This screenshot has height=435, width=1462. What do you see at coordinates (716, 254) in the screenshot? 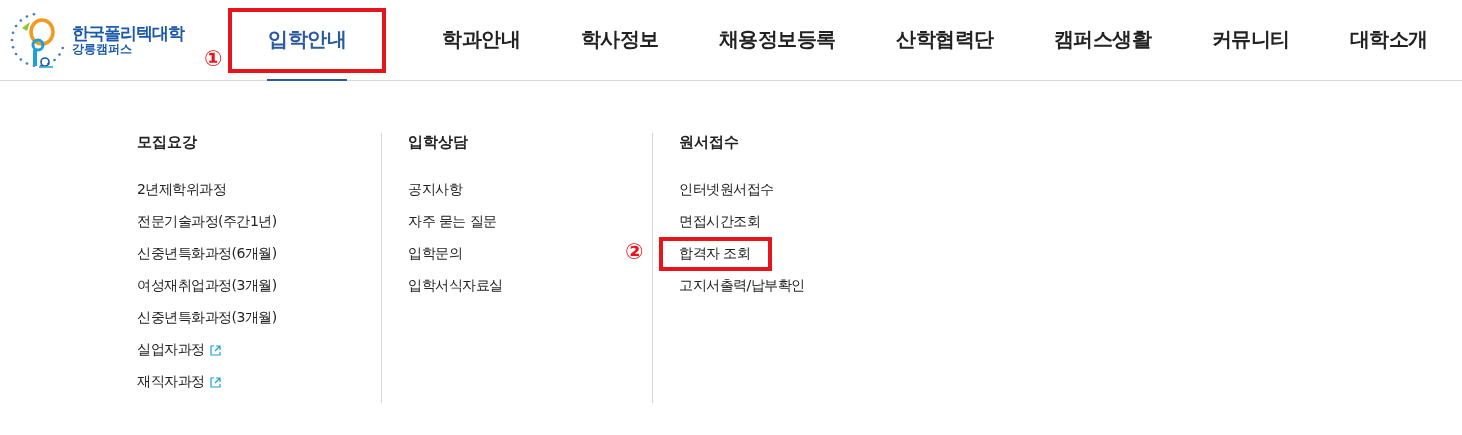
I see `menu-link: 합격자 조회` at bounding box center [716, 254].